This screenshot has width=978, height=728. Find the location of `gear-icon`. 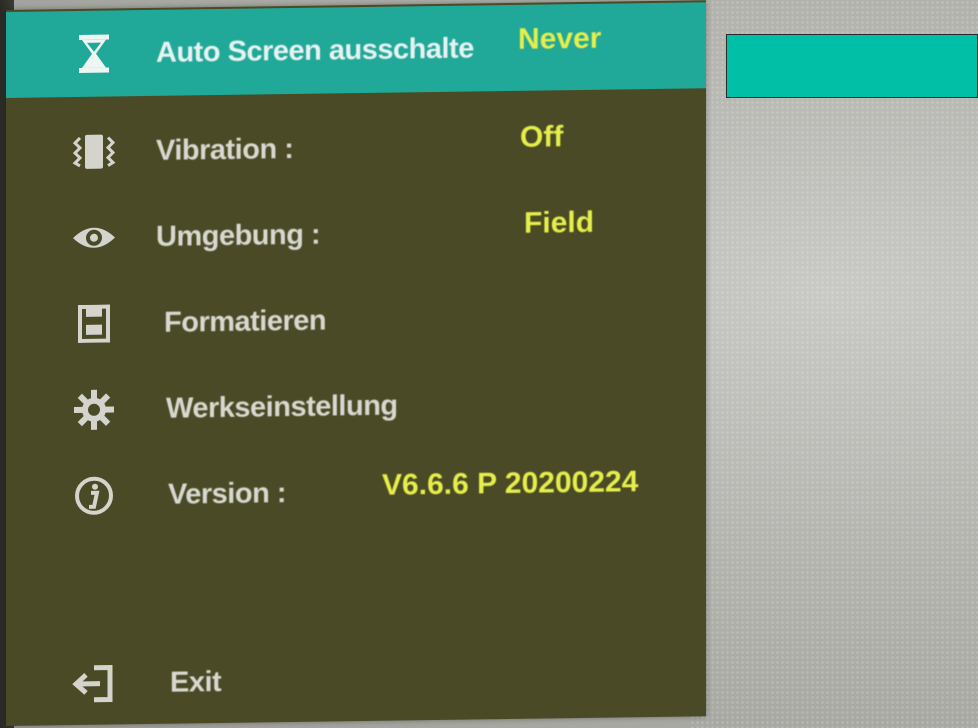

gear-icon is located at coordinates (94, 409).